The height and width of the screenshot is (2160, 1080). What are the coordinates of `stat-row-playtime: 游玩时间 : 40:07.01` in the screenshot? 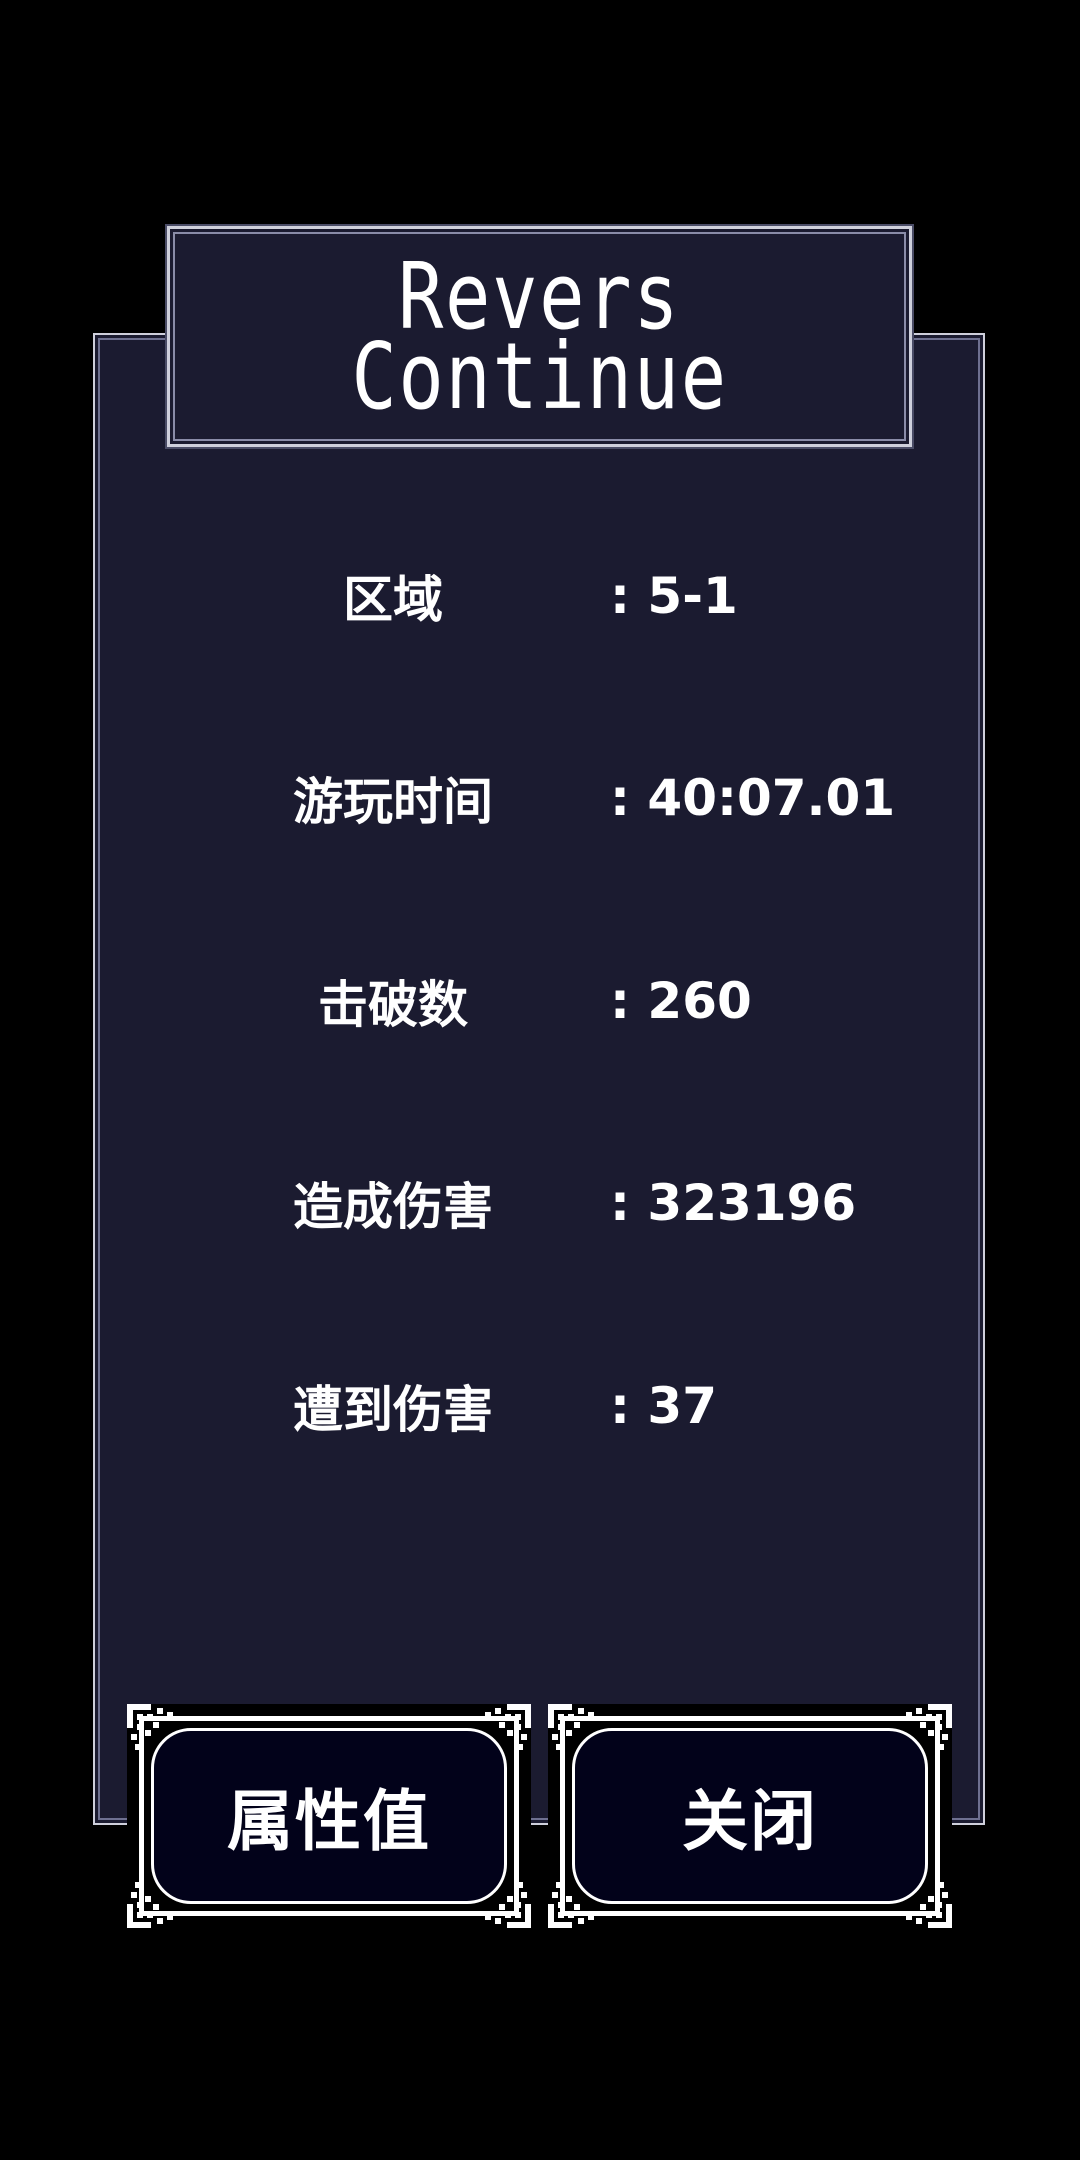 It's located at (539, 798).